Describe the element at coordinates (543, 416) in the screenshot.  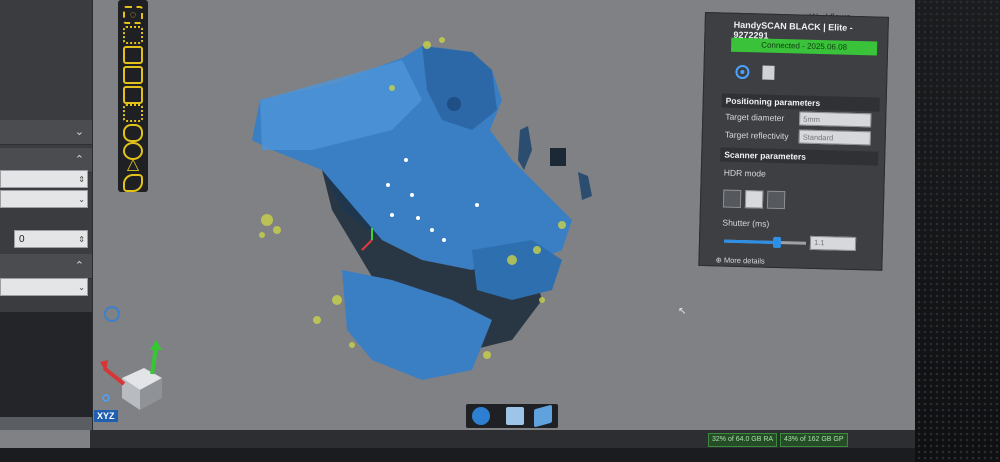
I see `view-cube-icon` at that location.